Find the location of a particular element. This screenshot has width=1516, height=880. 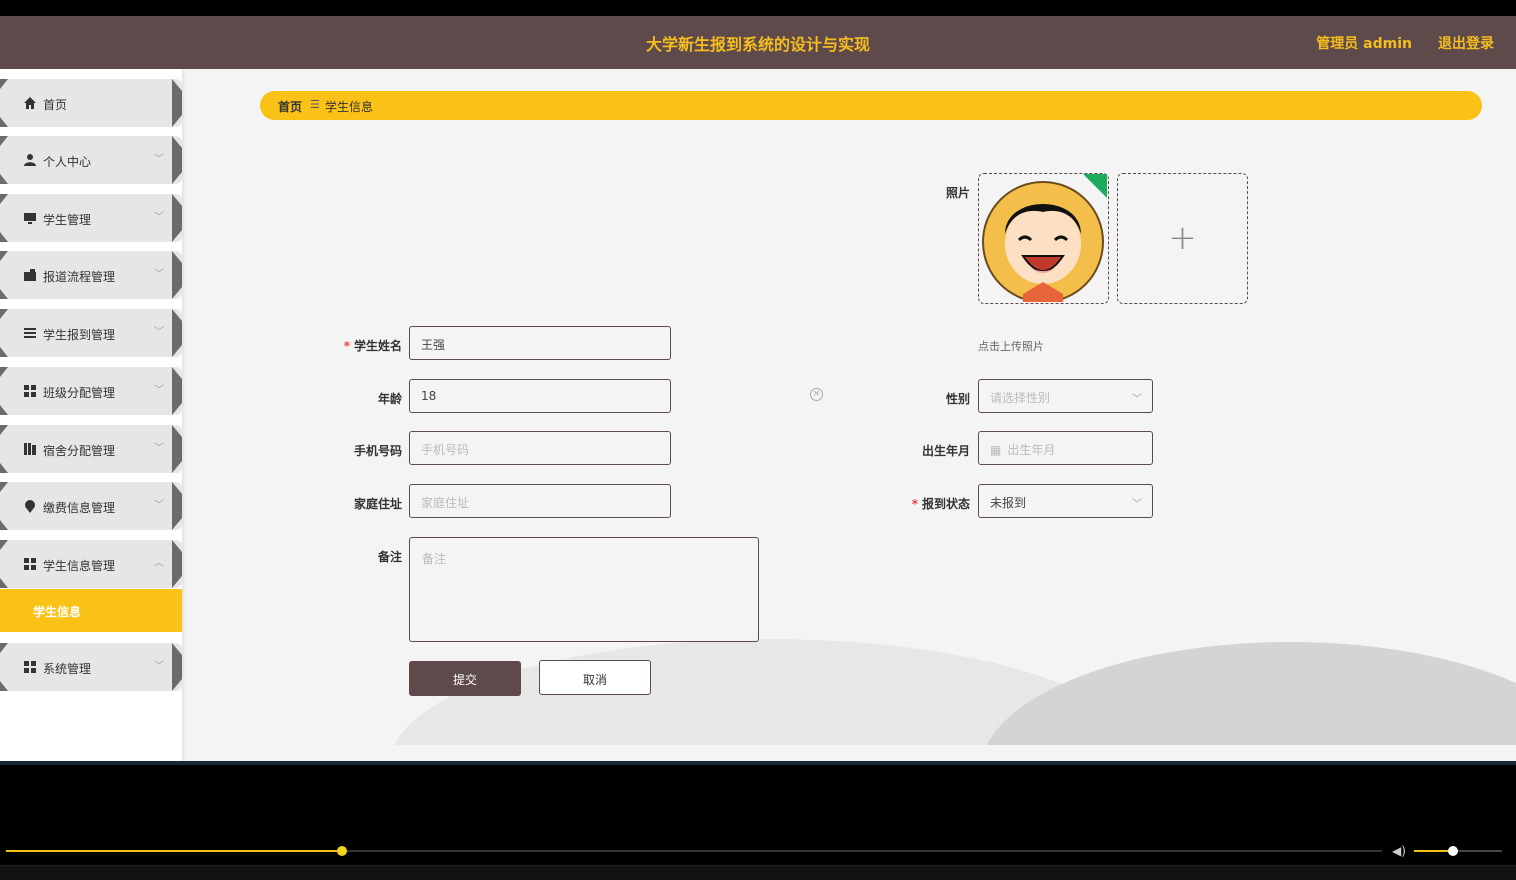

birth-date-value: 出生年月 is located at coordinates (1031, 450).